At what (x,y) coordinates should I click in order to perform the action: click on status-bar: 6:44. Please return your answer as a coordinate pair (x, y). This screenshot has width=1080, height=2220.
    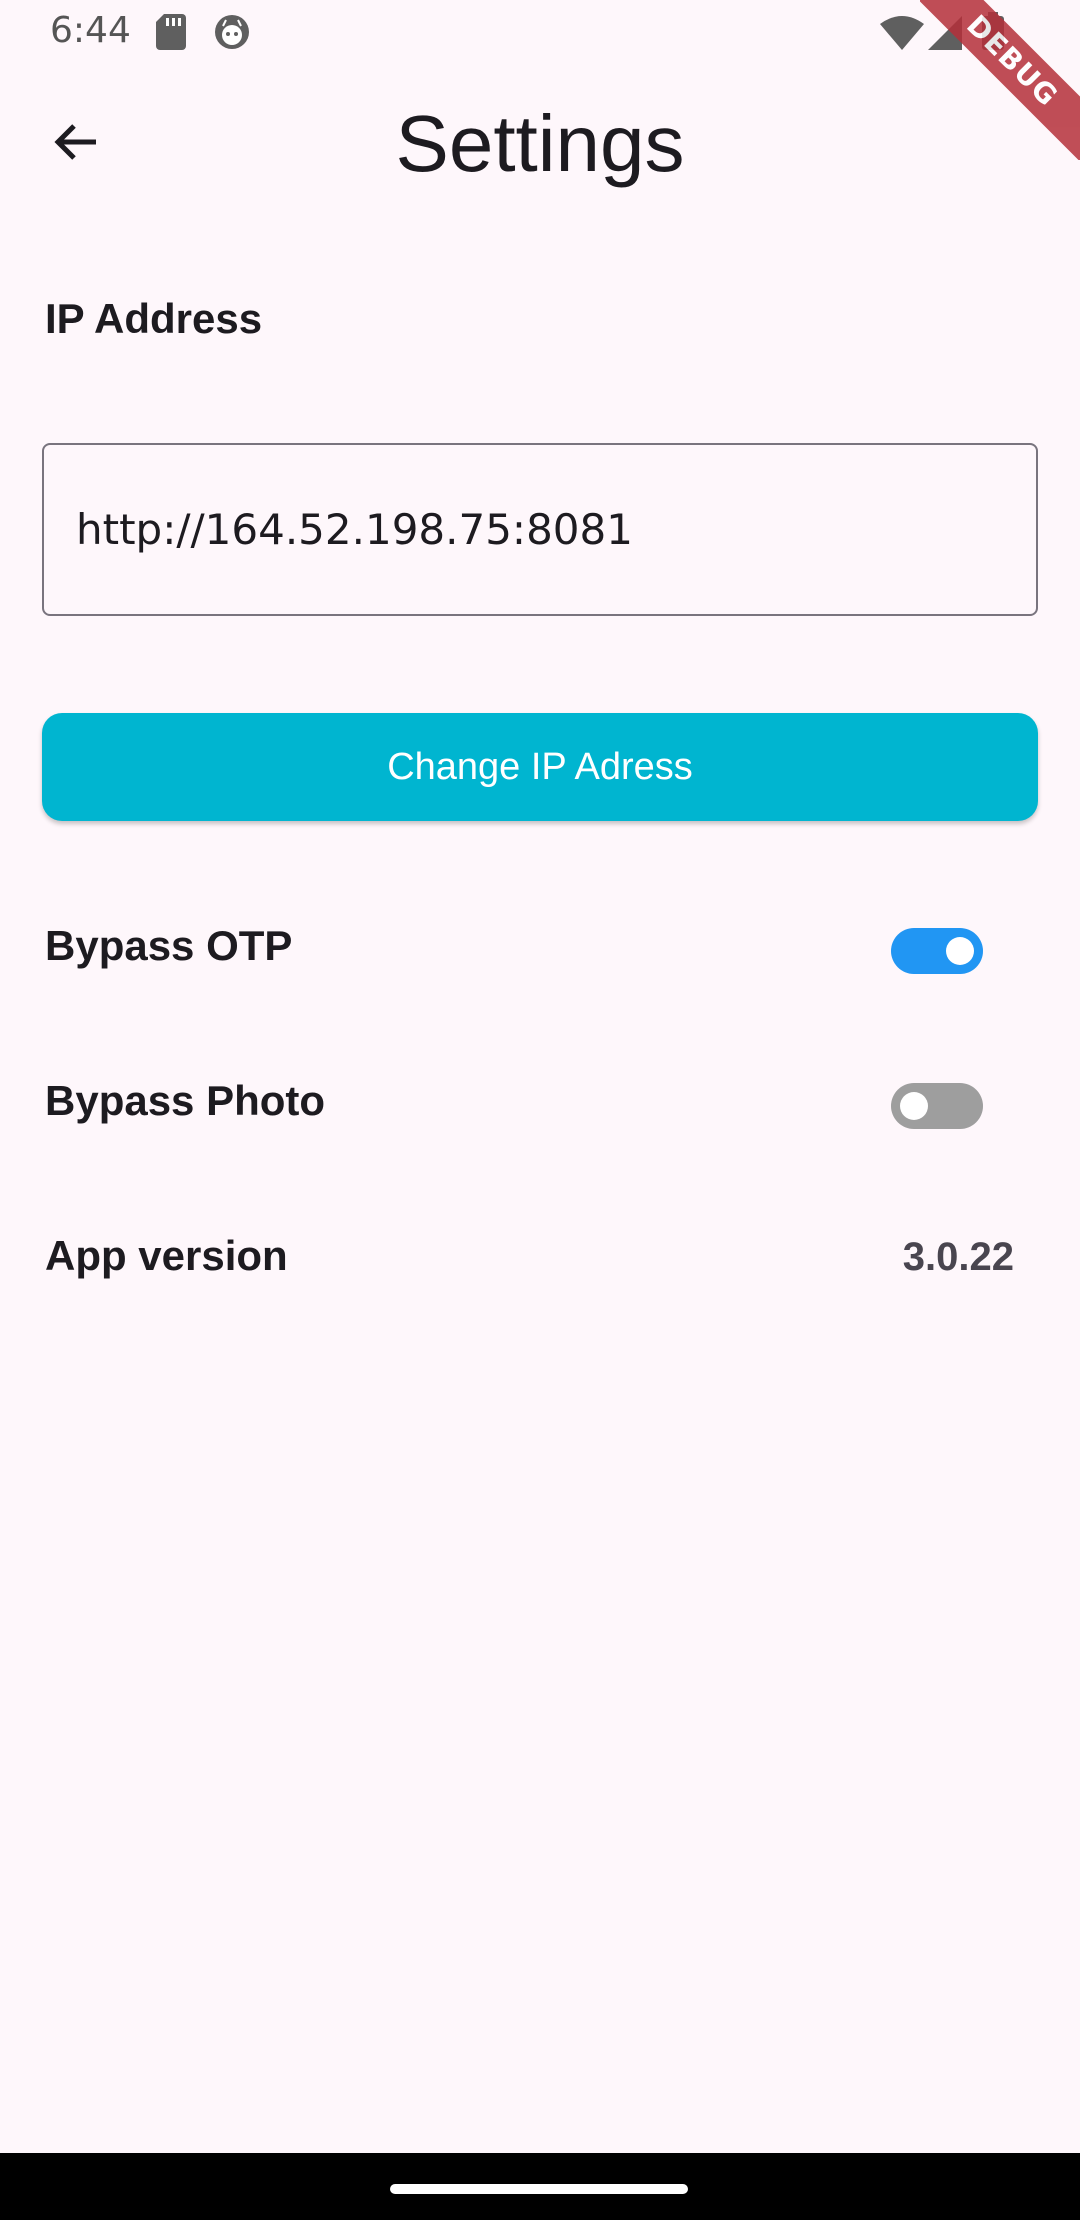
    Looking at the image, I should click on (540, 33).